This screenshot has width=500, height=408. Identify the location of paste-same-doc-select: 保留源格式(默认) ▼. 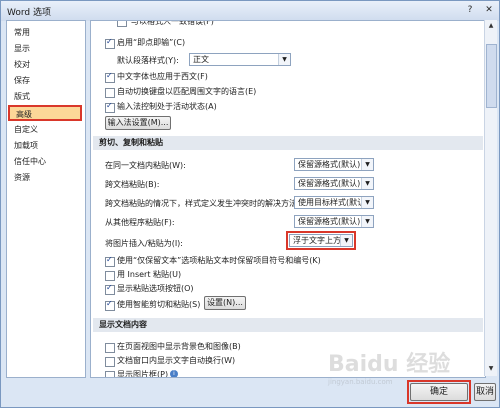
(334, 164).